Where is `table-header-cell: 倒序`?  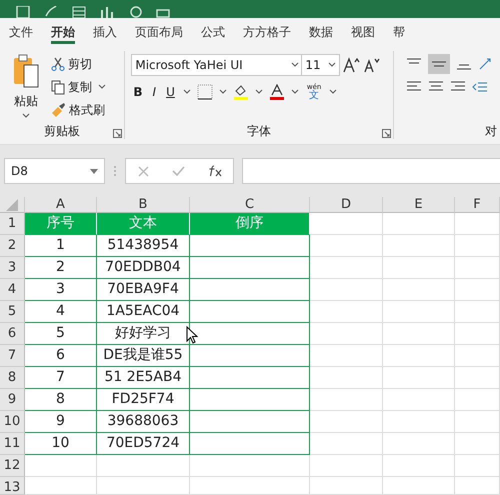 table-header-cell: 倒序 is located at coordinates (250, 224).